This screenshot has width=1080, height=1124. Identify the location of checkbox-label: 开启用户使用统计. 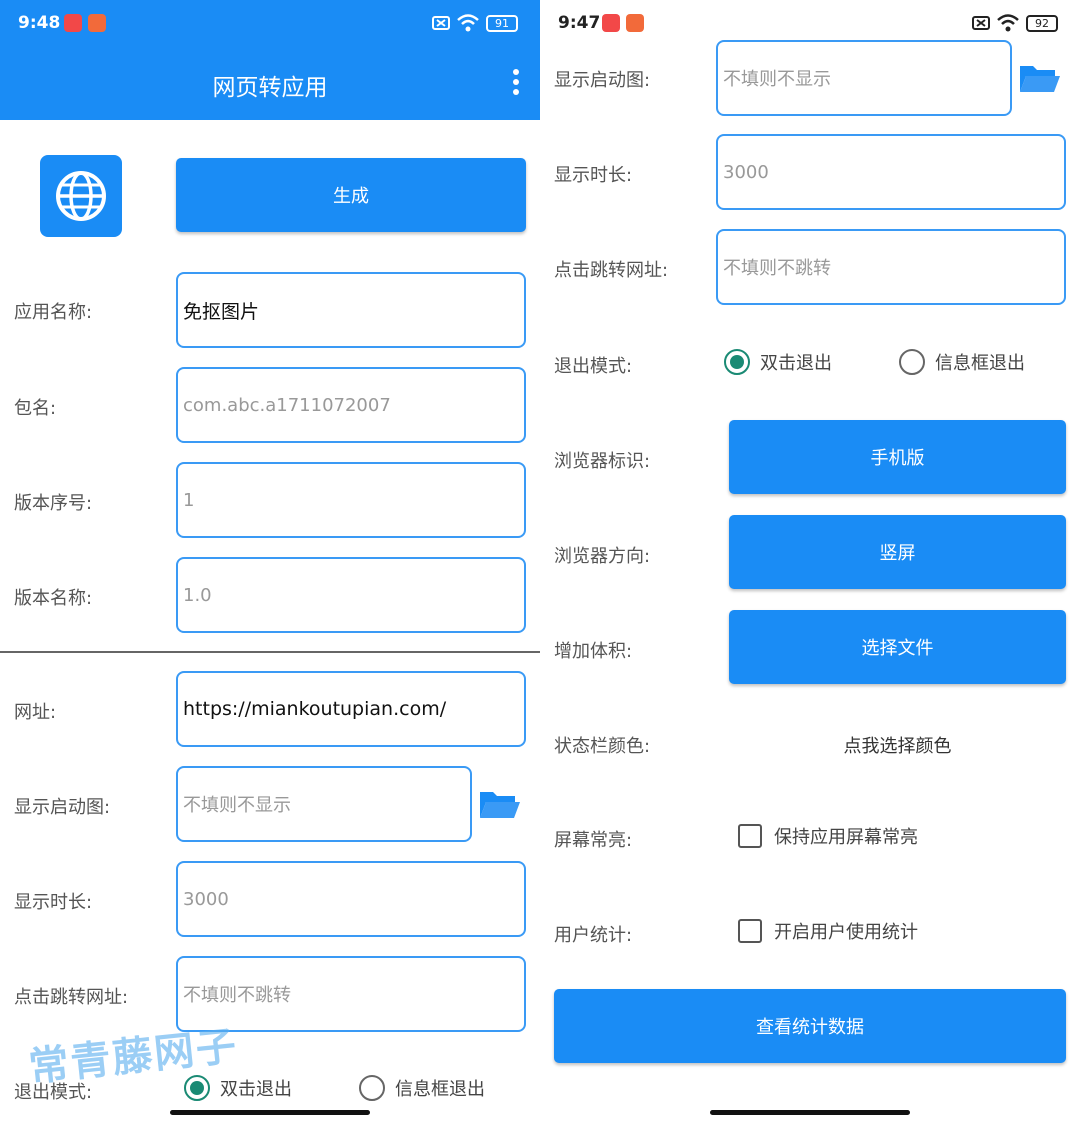
(846, 932).